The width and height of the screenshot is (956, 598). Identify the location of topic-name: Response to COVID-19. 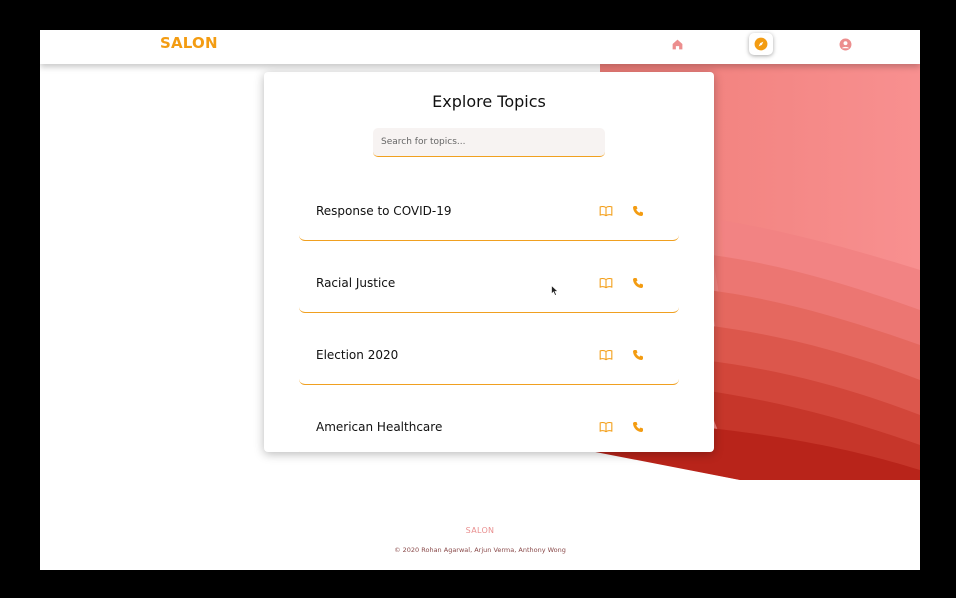
(384, 211).